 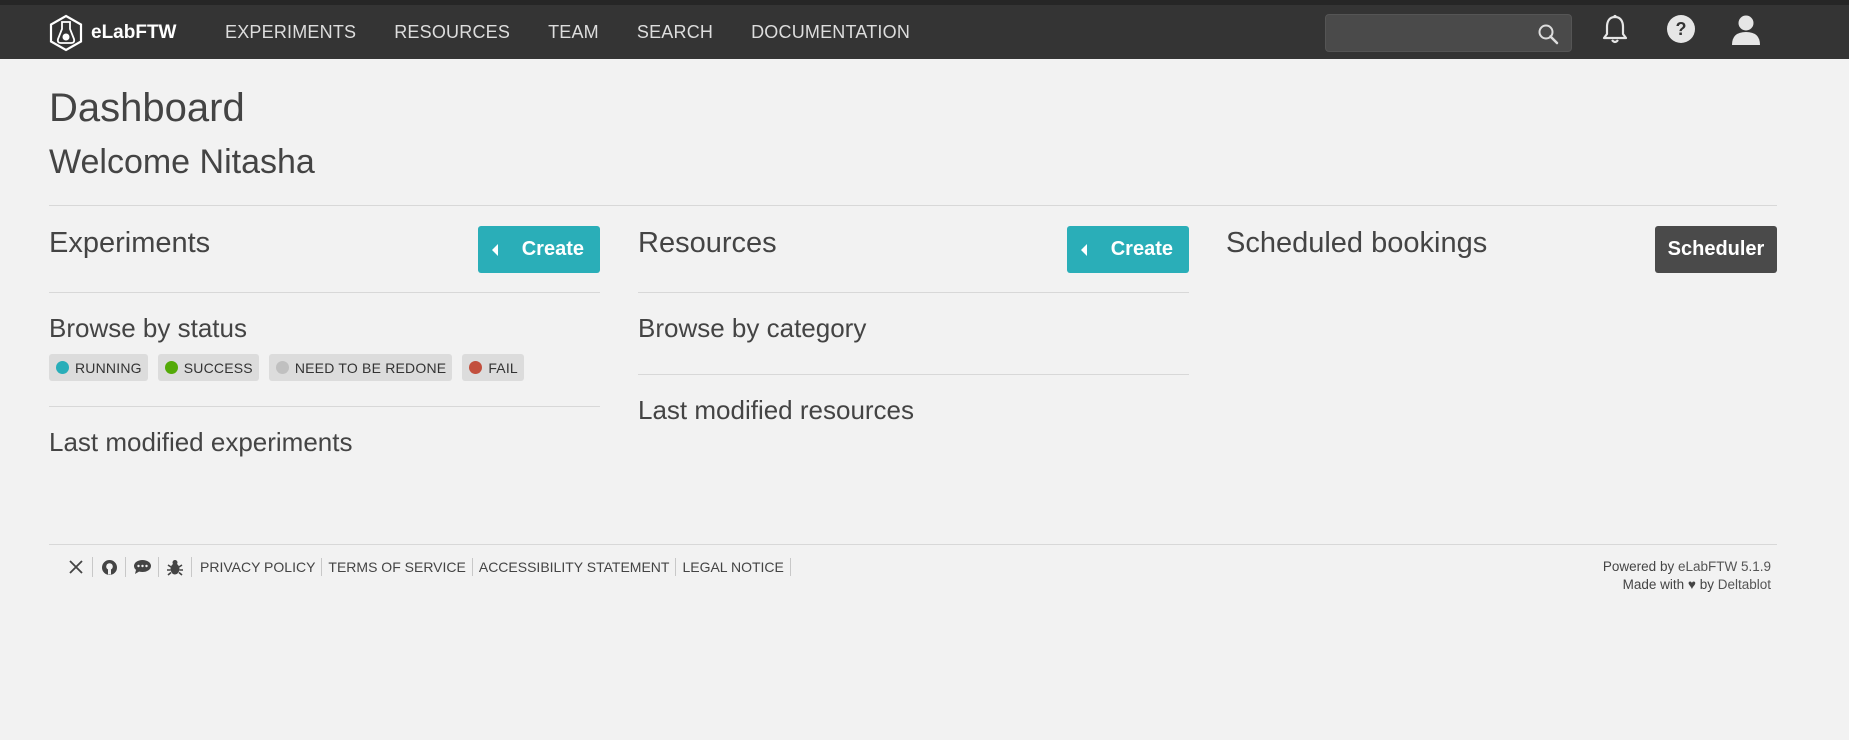 I want to click on deltablot-link: Deltablot, so click(x=1744, y=584).